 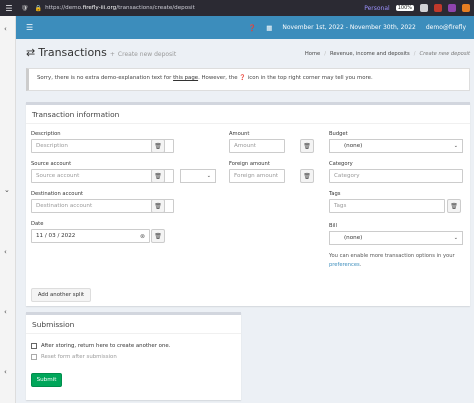 What do you see at coordinates (239, 134) in the screenshot?
I see `amount-label: Amount` at bounding box center [239, 134].